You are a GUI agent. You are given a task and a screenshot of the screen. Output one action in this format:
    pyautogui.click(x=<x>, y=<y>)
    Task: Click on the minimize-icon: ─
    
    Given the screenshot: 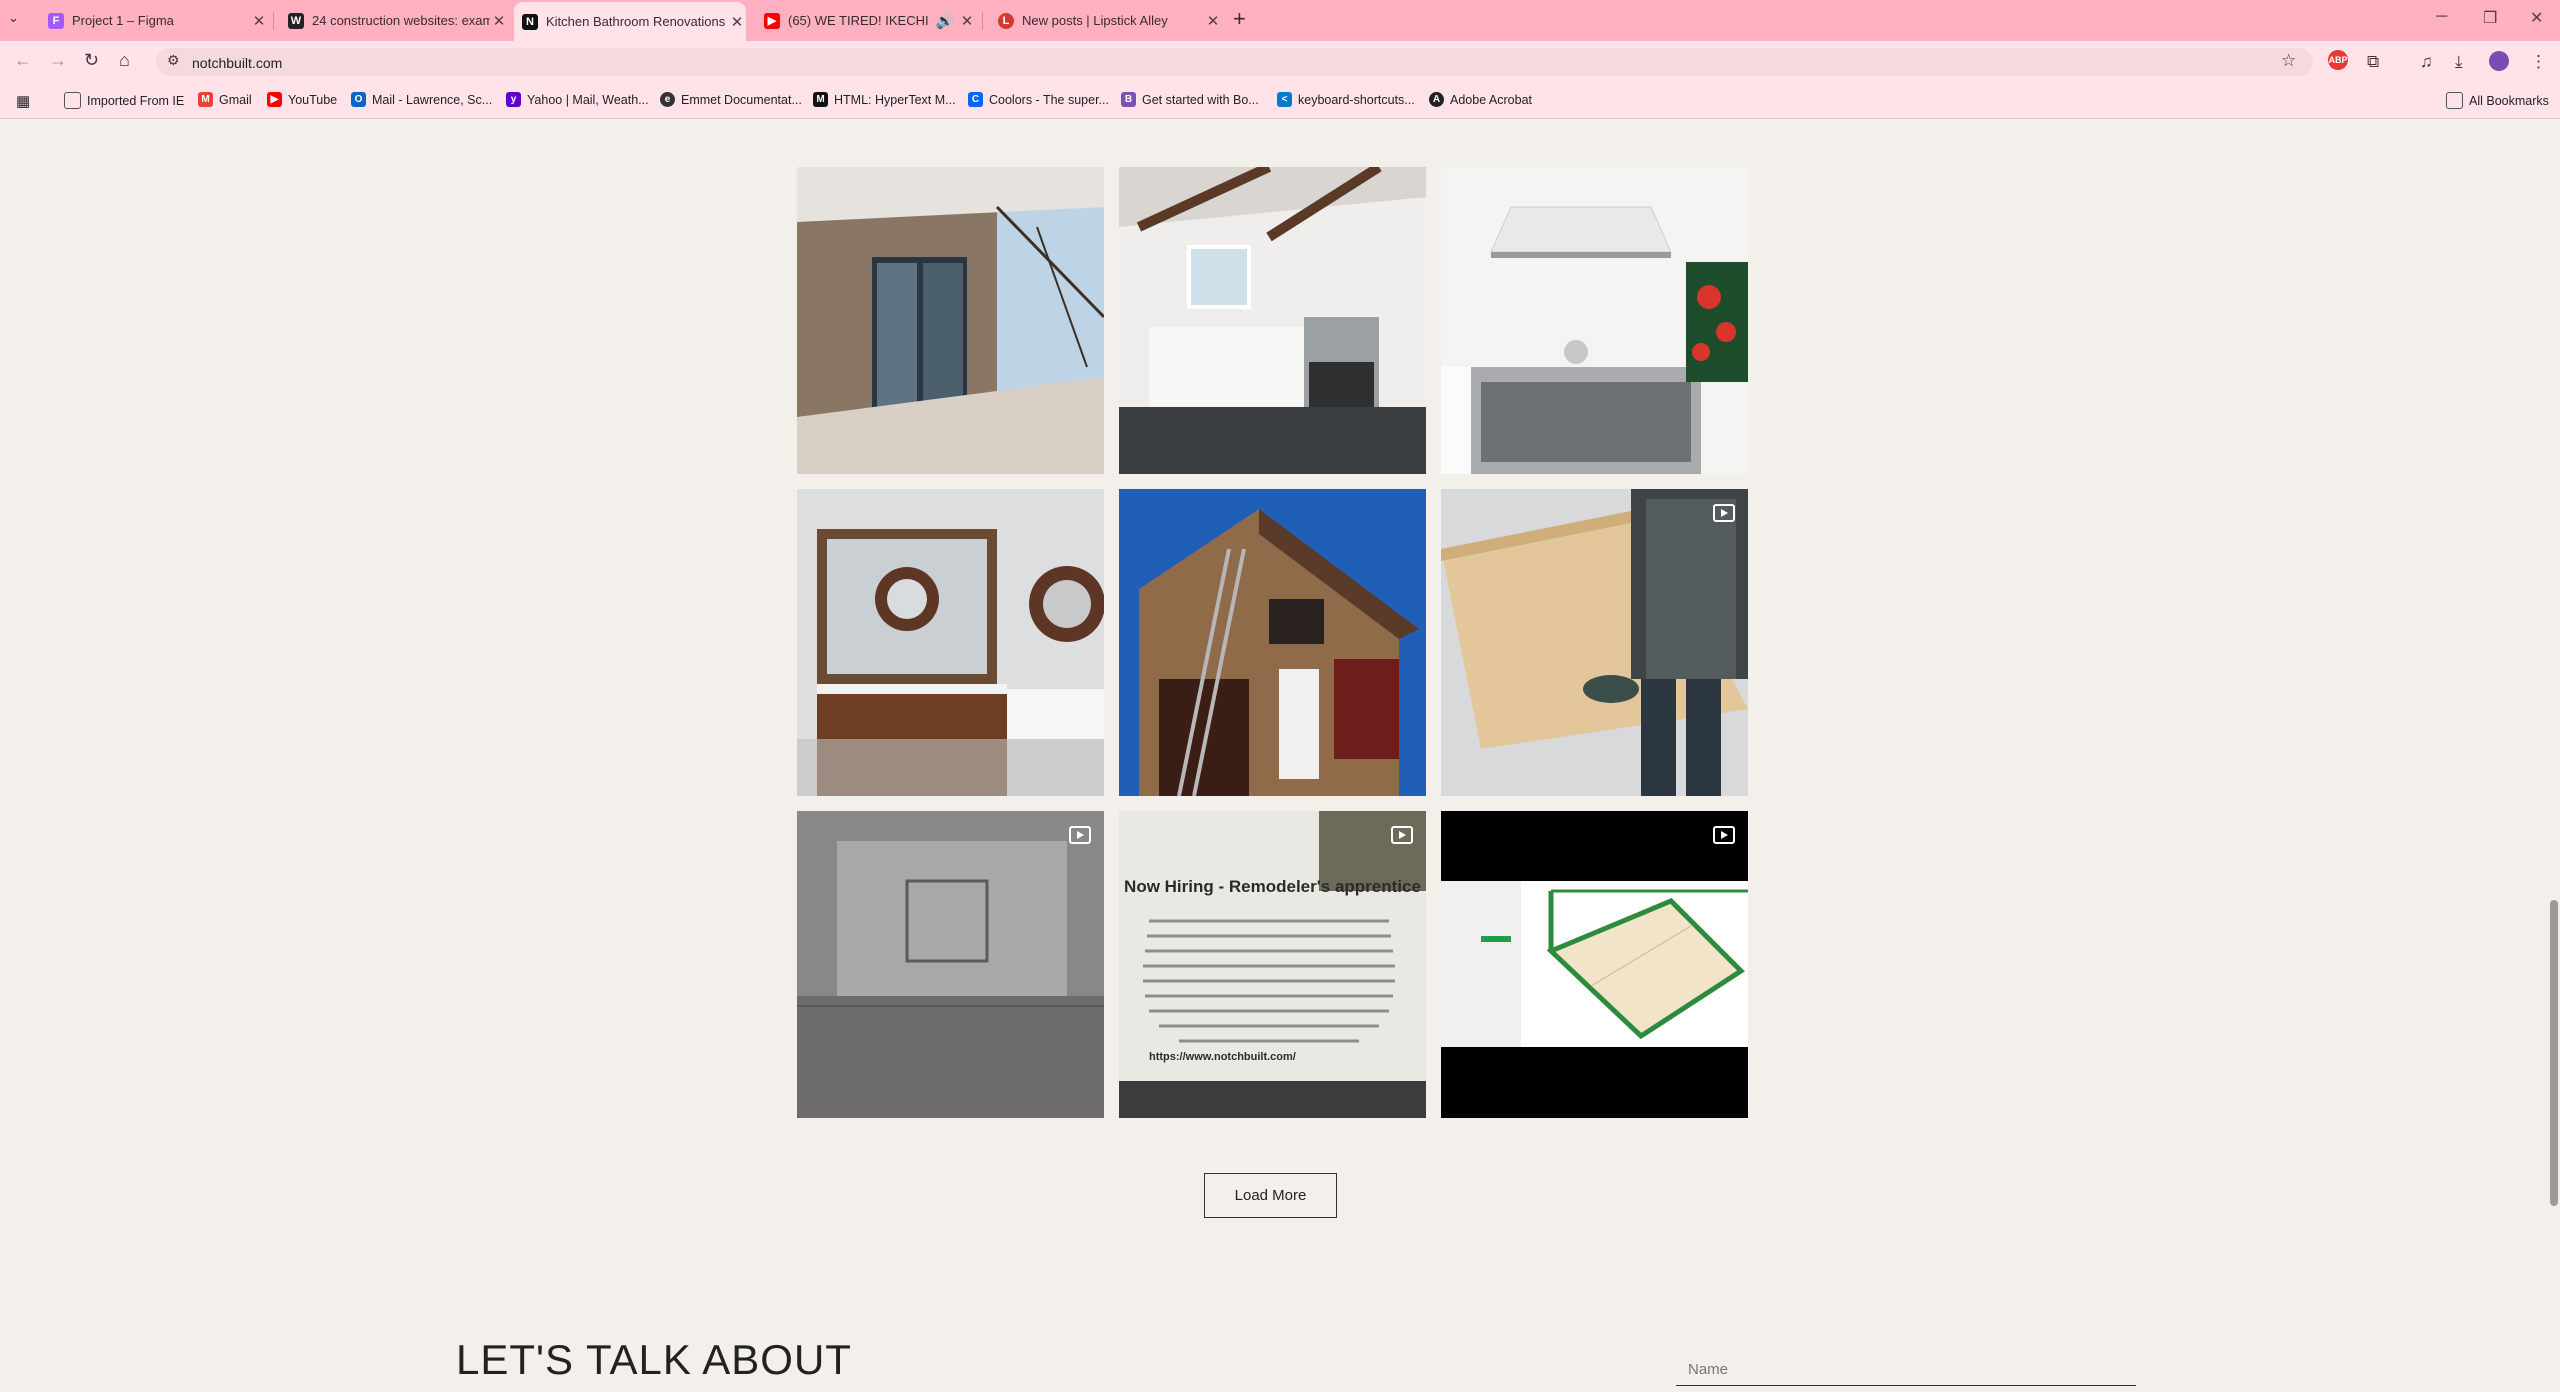 What is the action you would take?
    pyautogui.click(x=2441, y=17)
    